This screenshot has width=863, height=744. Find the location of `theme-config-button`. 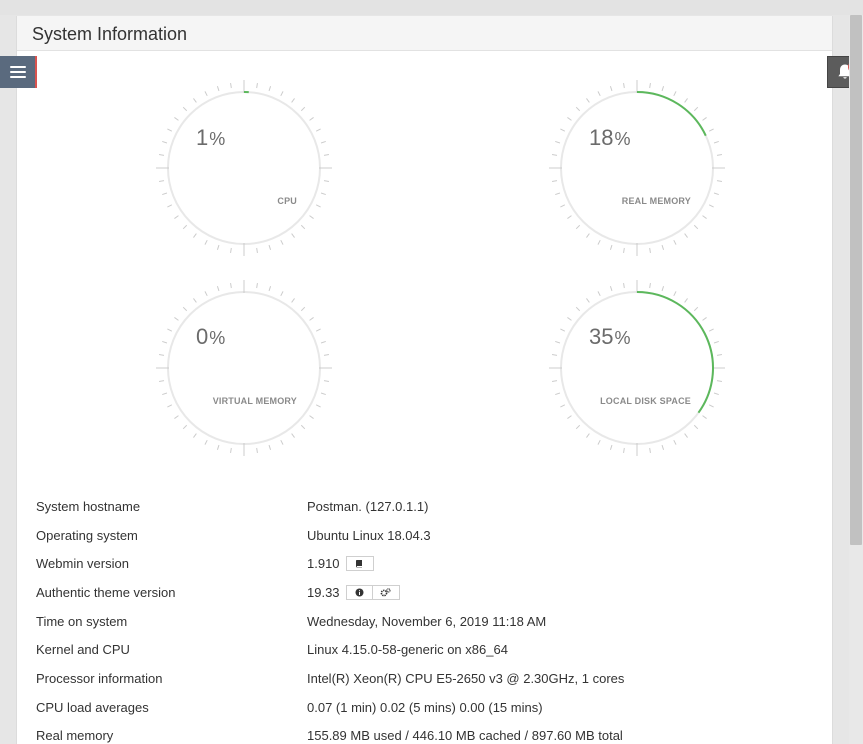

theme-config-button is located at coordinates (386, 592).